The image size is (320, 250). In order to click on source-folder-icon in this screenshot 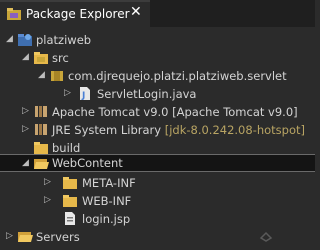, I will do `click(41, 58)`.